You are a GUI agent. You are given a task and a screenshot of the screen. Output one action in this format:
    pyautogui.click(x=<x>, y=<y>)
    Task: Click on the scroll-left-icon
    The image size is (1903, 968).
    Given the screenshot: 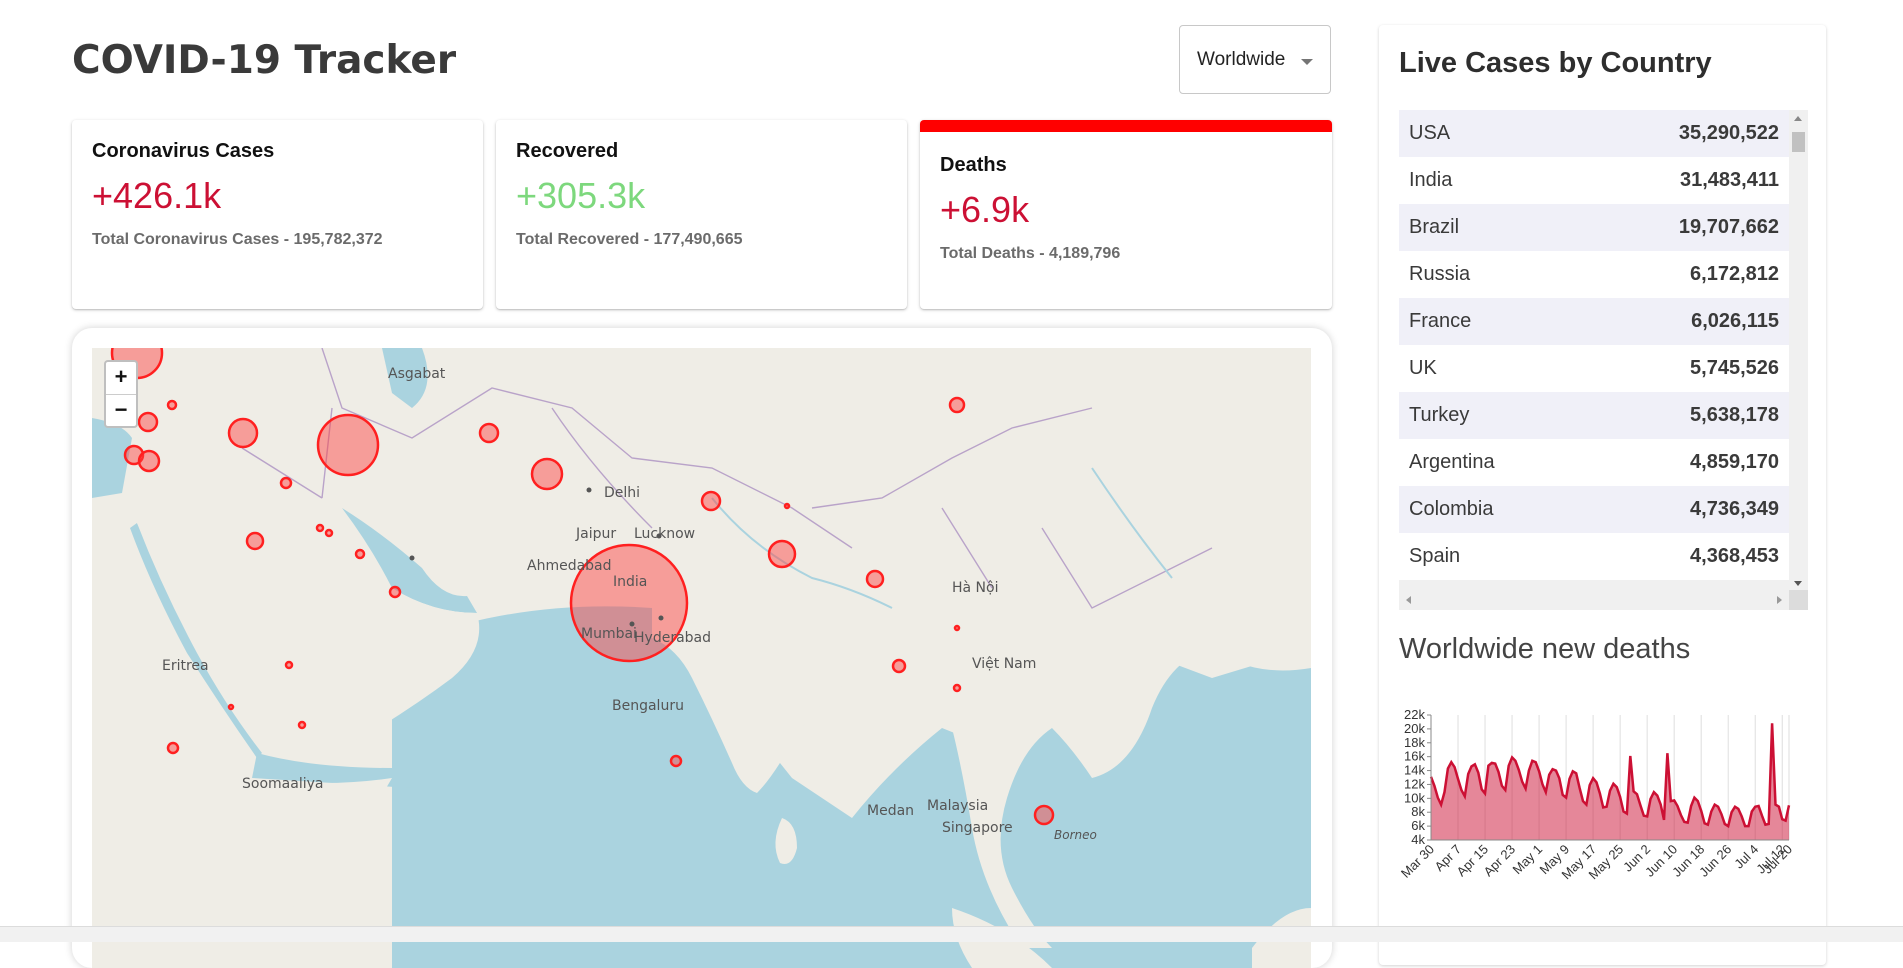 What is the action you would take?
    pyautogui.click(x=1408, y=600)
    